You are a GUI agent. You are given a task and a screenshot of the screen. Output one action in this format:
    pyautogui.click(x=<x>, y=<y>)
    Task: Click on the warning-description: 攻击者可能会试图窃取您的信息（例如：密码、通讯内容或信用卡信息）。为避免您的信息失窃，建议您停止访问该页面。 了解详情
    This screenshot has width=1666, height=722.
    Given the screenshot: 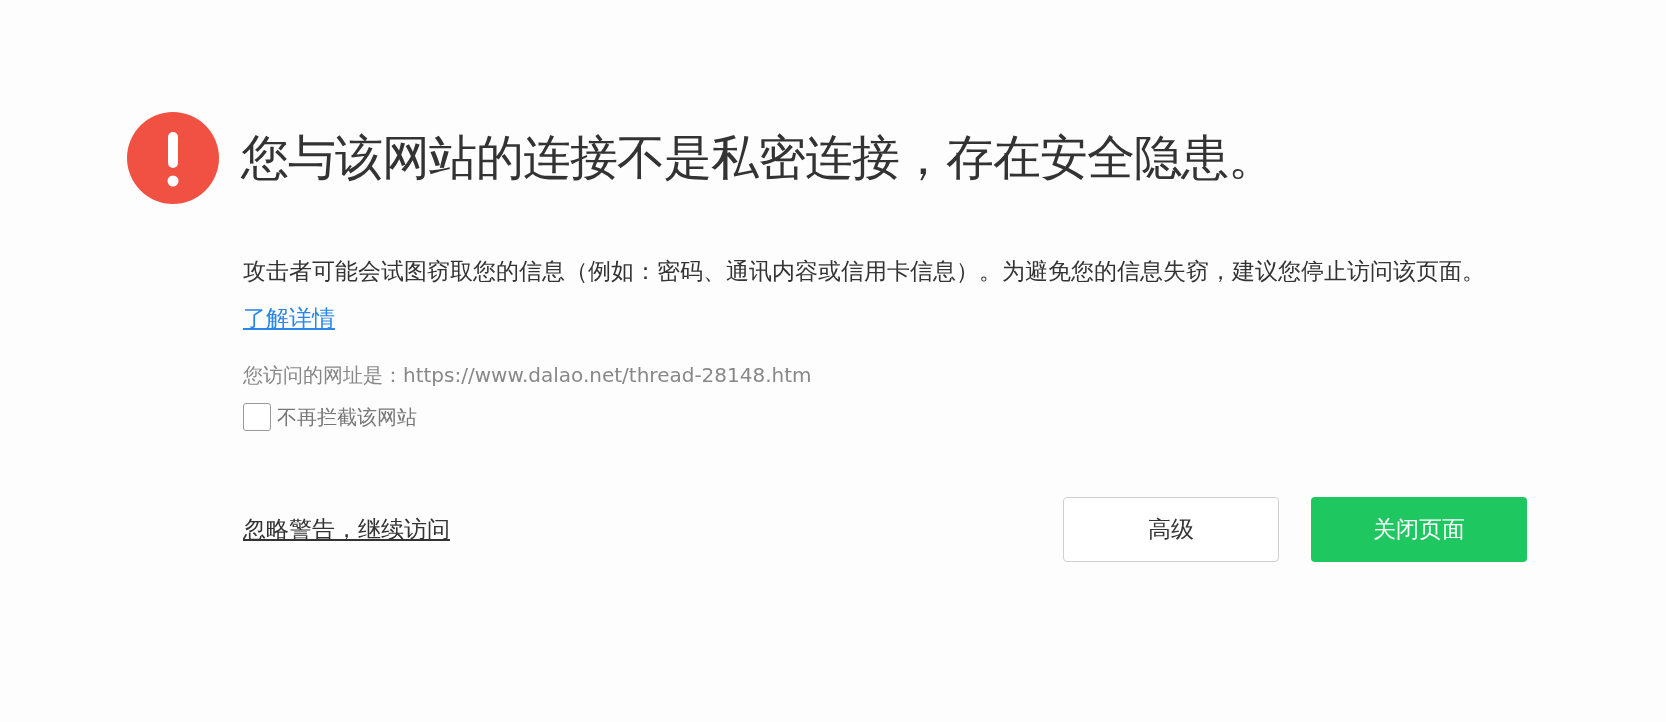 What is the action you would take?
    pyautogui.click(x=864, y=295)
    